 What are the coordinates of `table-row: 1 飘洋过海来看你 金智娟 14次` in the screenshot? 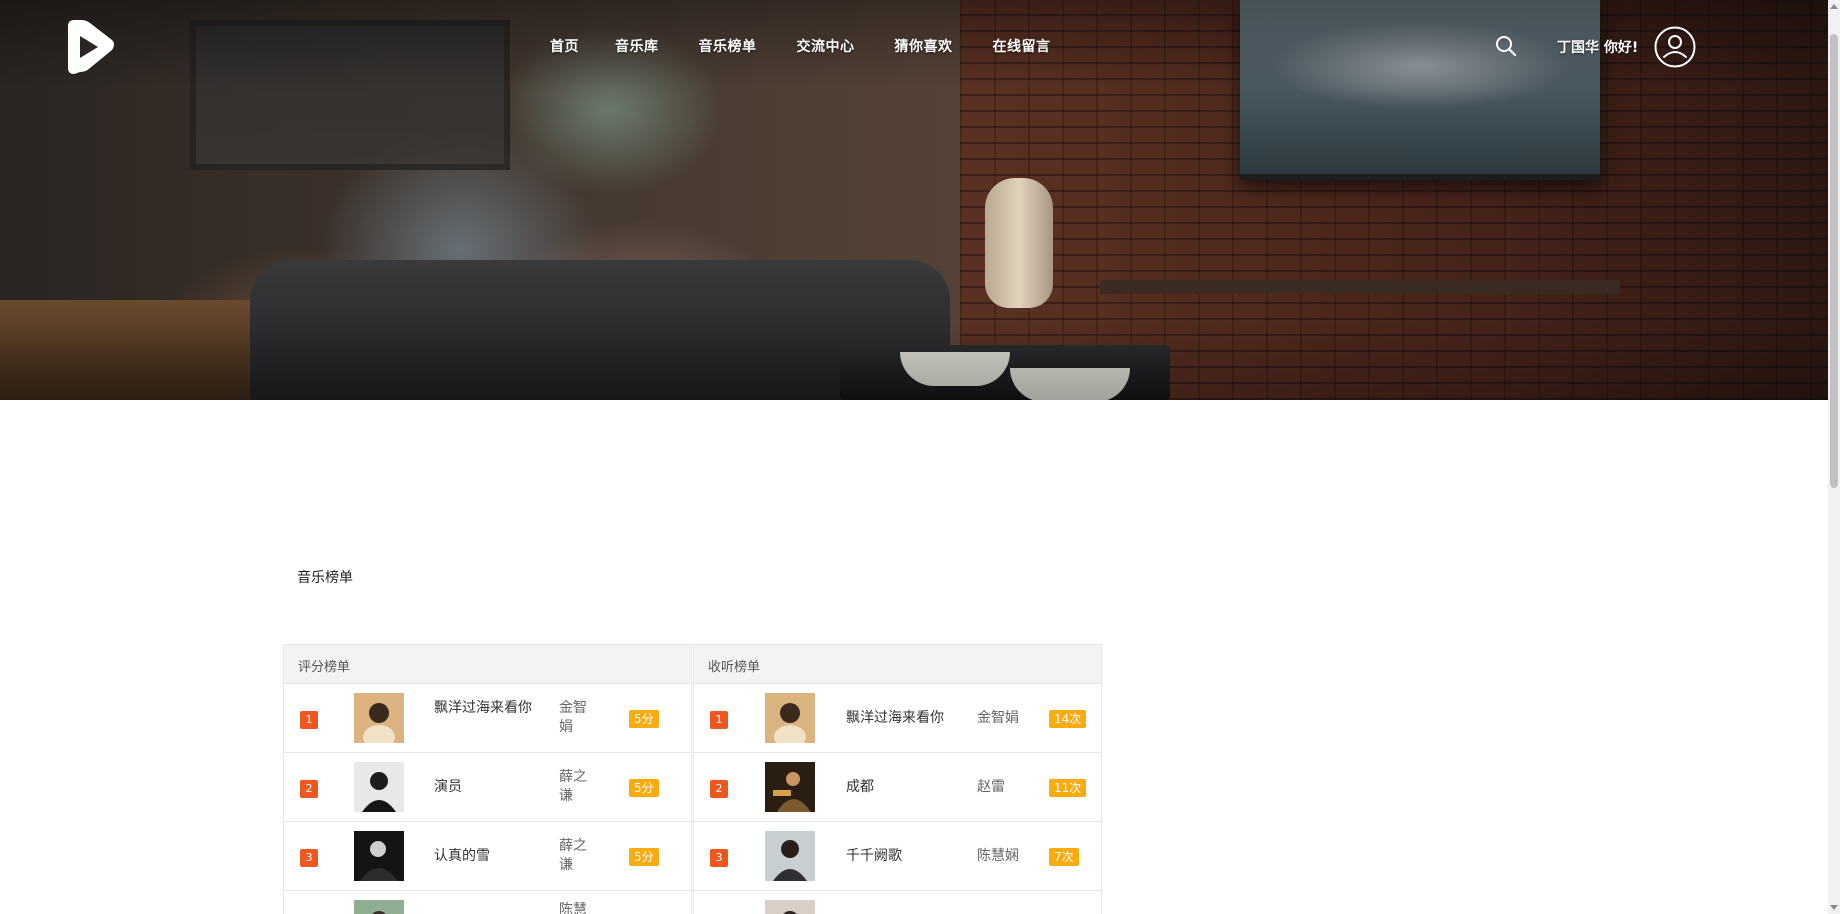 It's located at (897, 718).